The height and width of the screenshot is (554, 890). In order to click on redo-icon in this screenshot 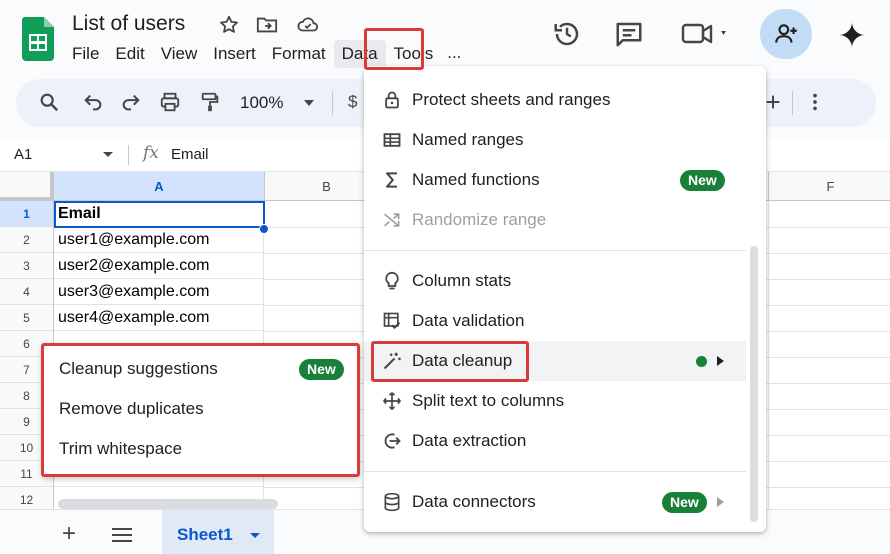, I will do `click(132, 103)`.